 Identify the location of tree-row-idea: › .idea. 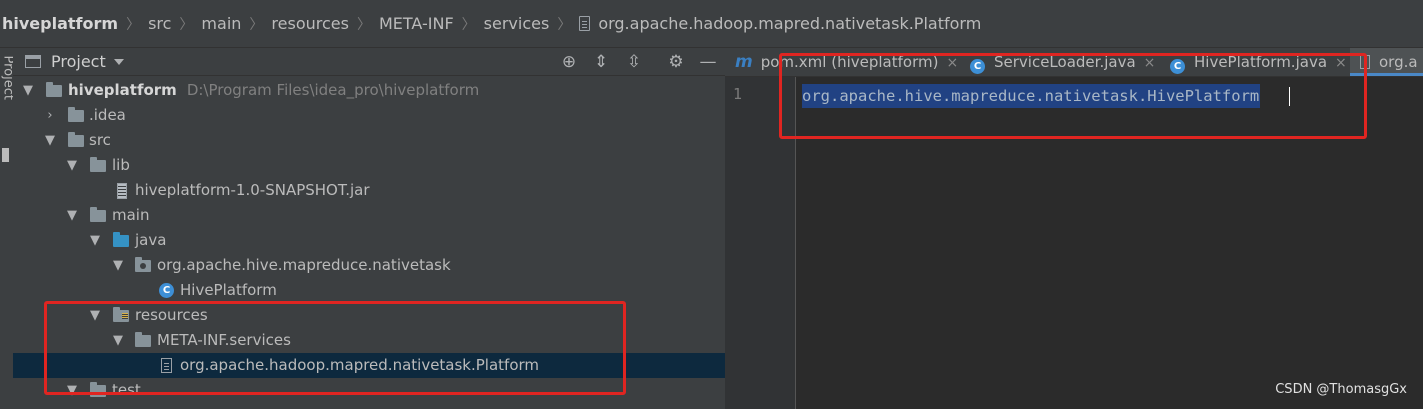
(369, 115).